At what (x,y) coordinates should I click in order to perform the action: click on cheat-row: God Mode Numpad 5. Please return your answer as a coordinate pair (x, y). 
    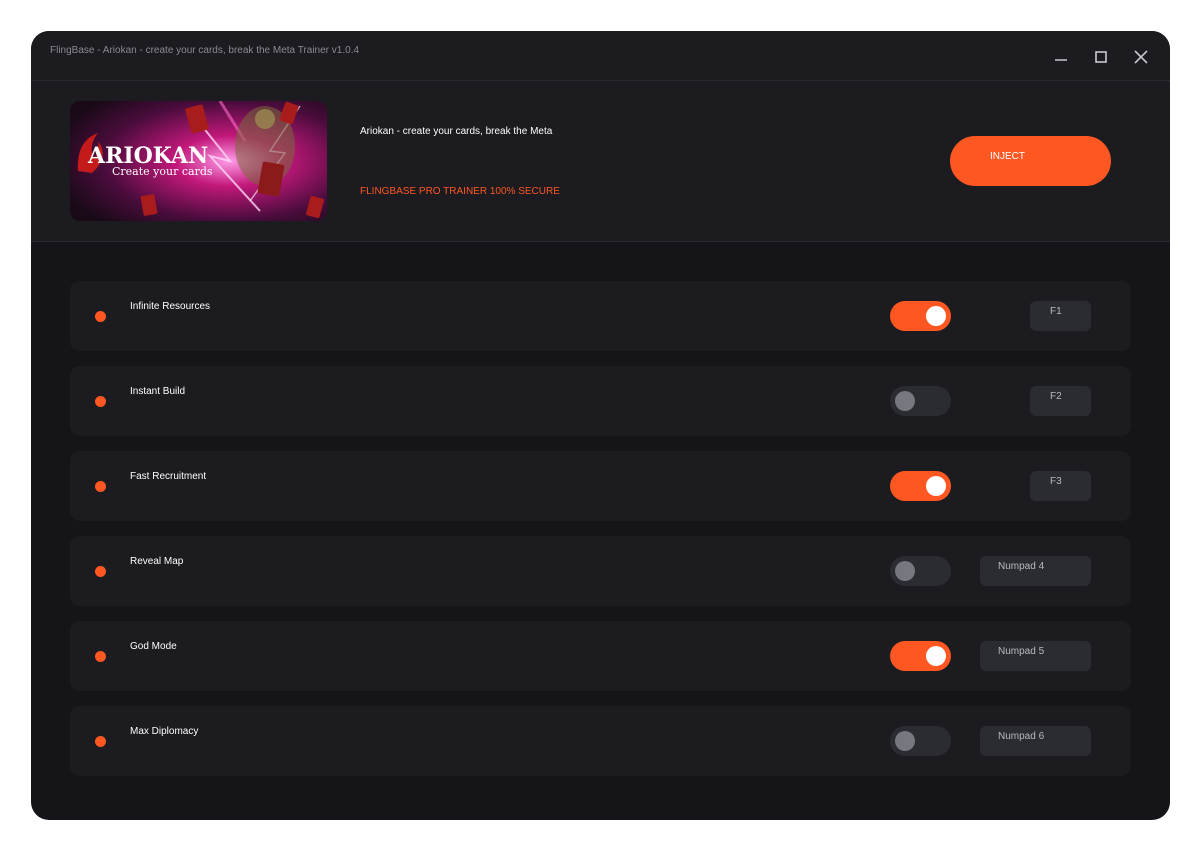
    Looking at the image, I should click on (600, 656).